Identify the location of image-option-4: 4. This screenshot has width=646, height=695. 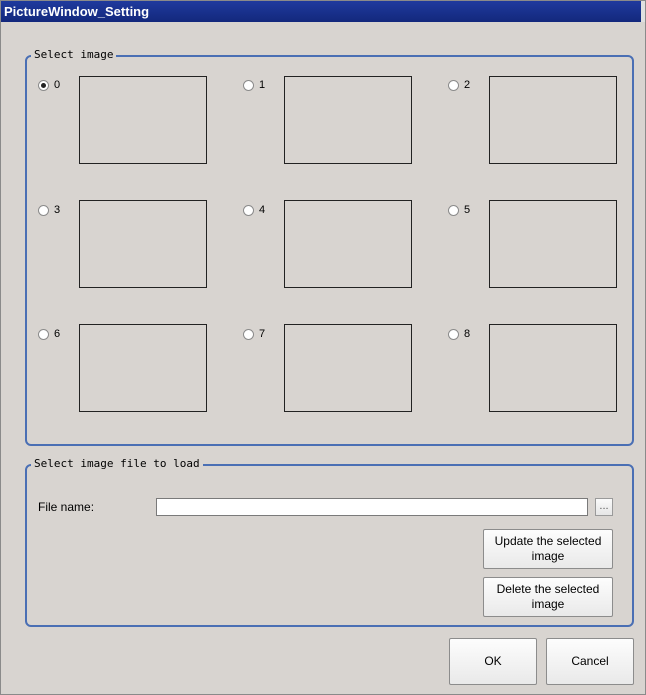
(254, 210).